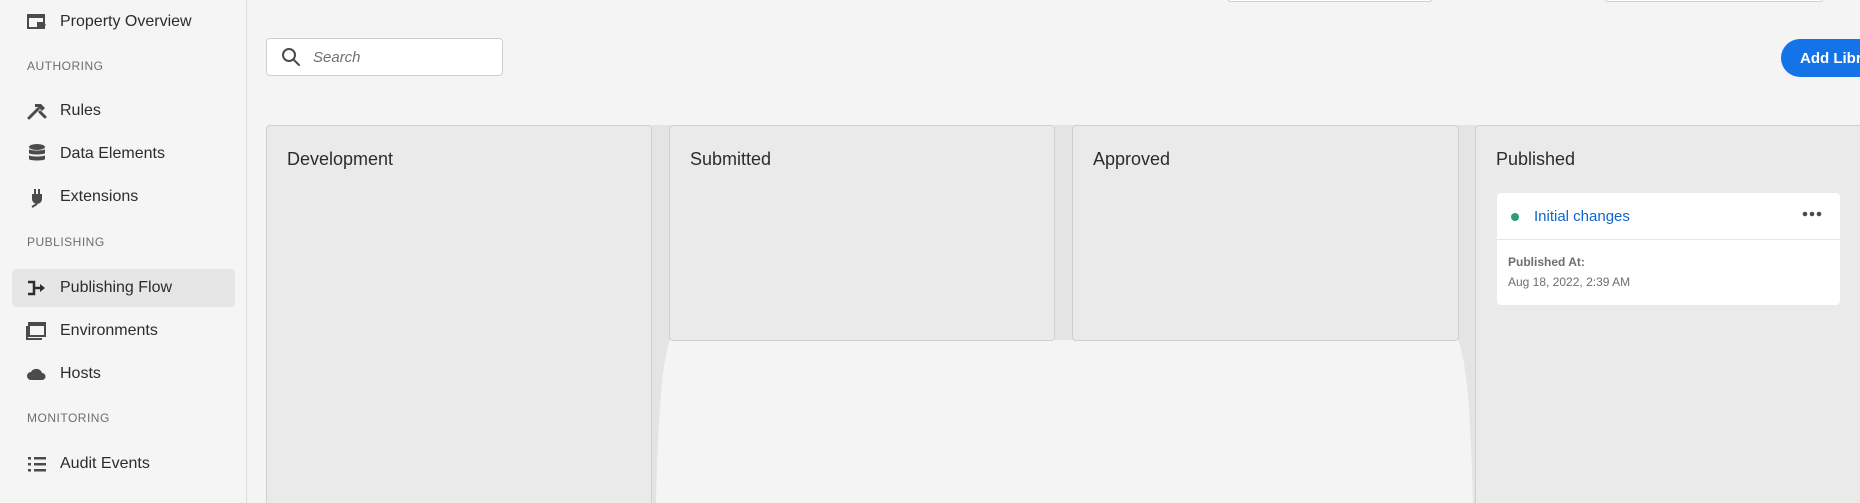 Image resolution: width=1860 pixels, height=503 pixels. What do you see at coordinates (66, 242) in the screenshot?
I see `section-heading-publishing: PUBLISHING` at bounding box center [66, 242].